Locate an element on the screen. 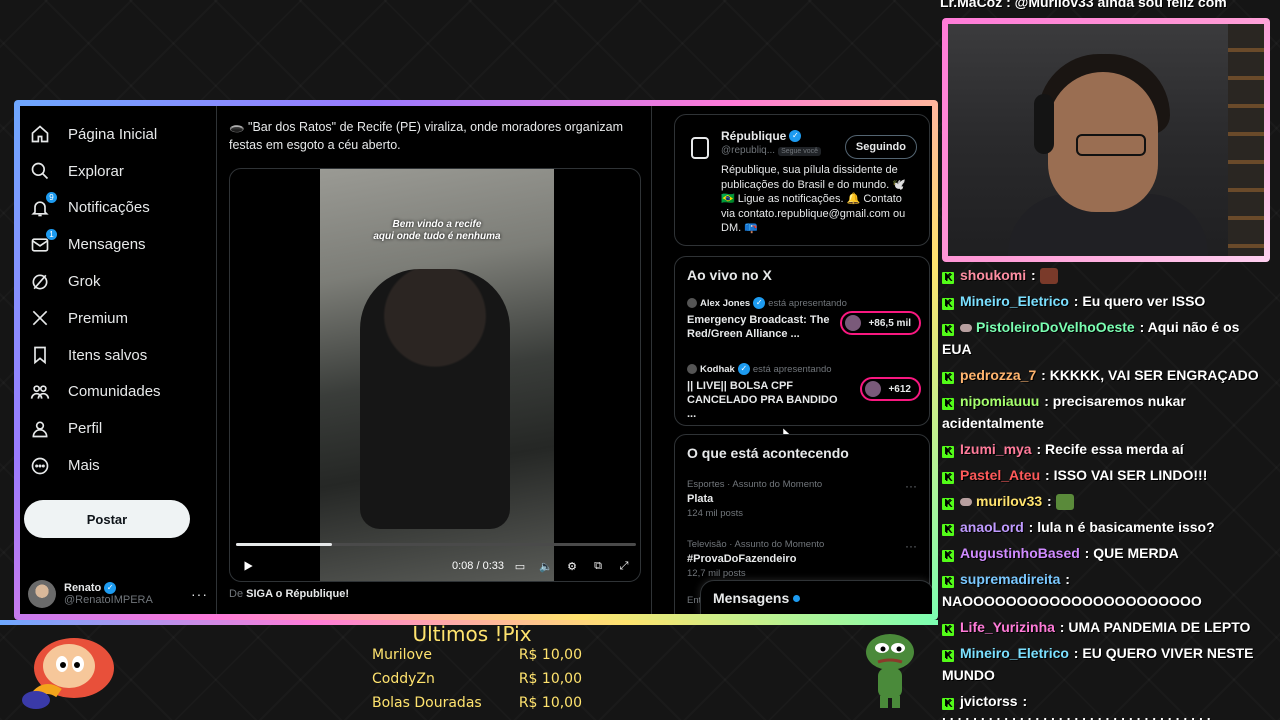 The height and width of the screenshot is (720, 1280). fullscreen-icon: ⤢ is located at coordinates (624, 566).